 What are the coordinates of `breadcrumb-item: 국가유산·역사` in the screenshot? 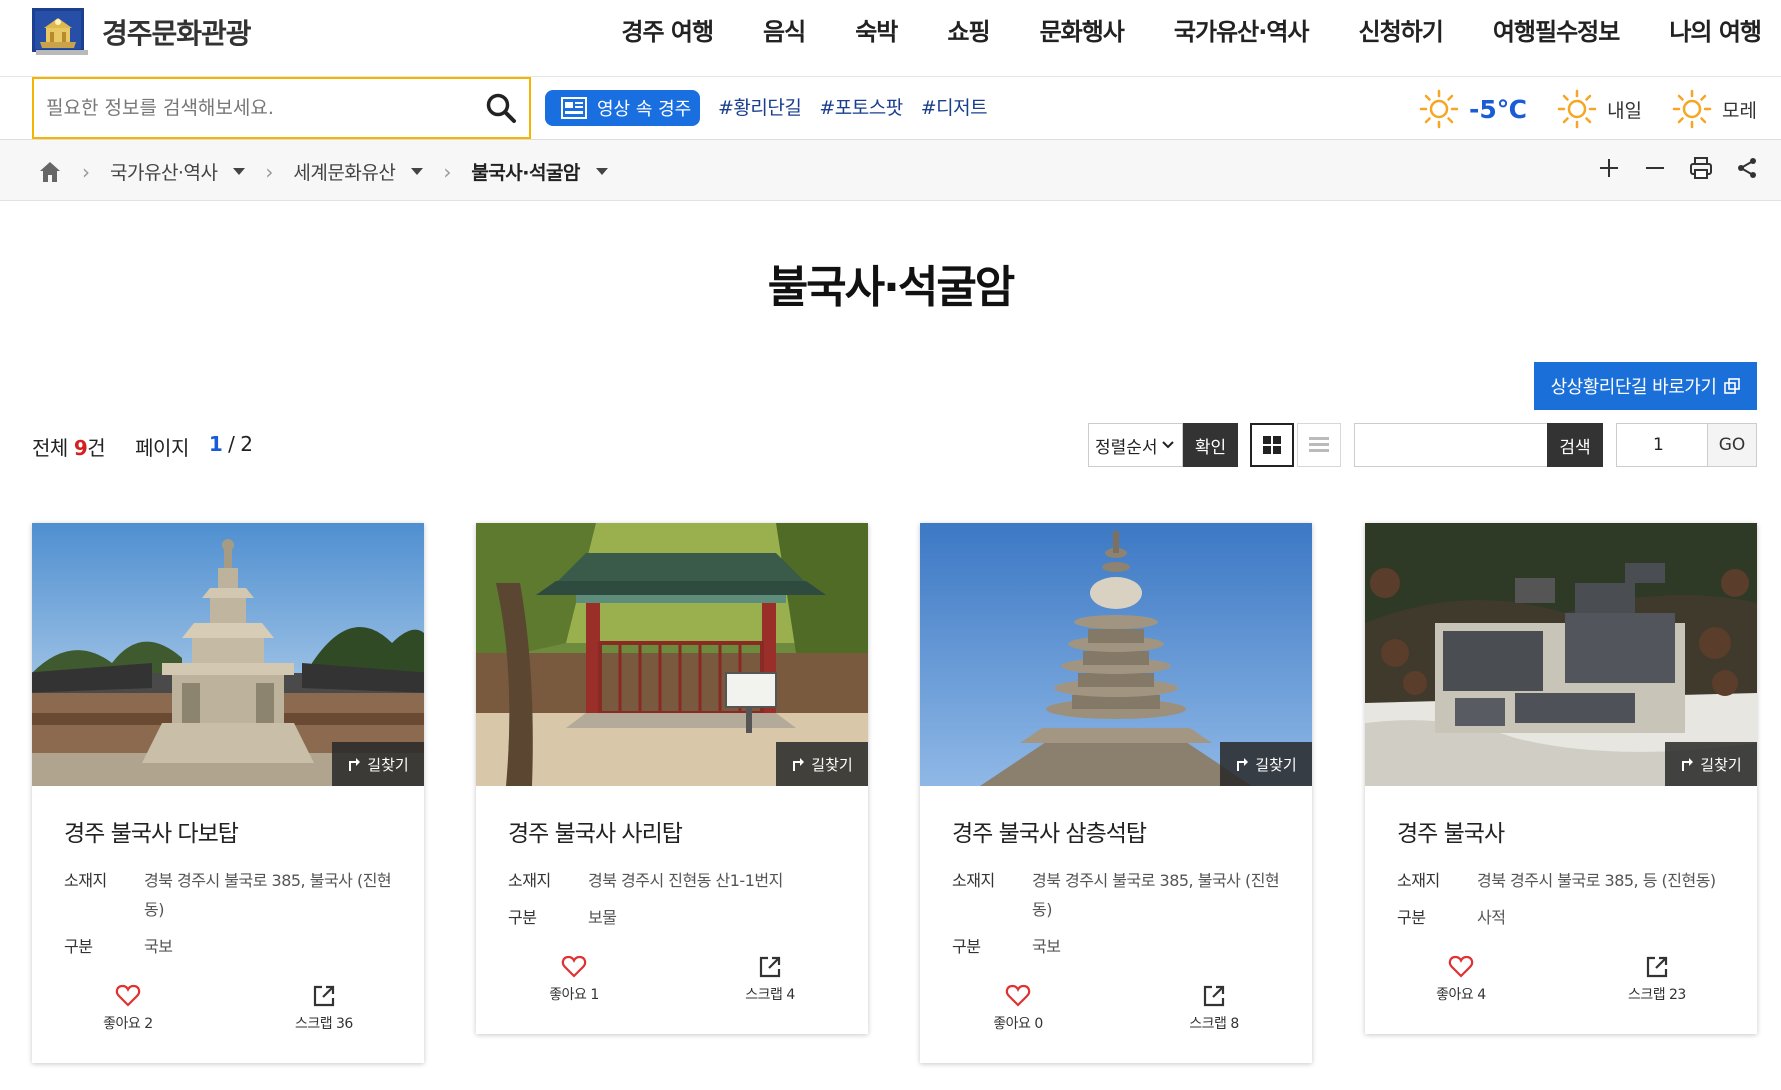 It's located at (178, 171).